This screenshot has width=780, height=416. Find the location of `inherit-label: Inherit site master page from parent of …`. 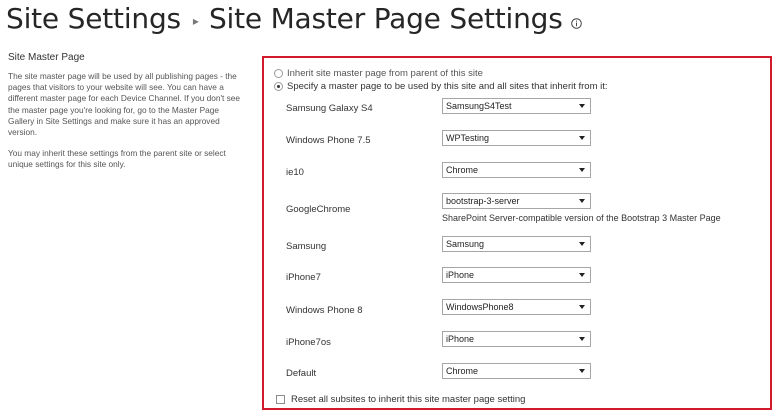

inherit-label: Inherit site master page from parent of … is located at coordinates (385, 73).